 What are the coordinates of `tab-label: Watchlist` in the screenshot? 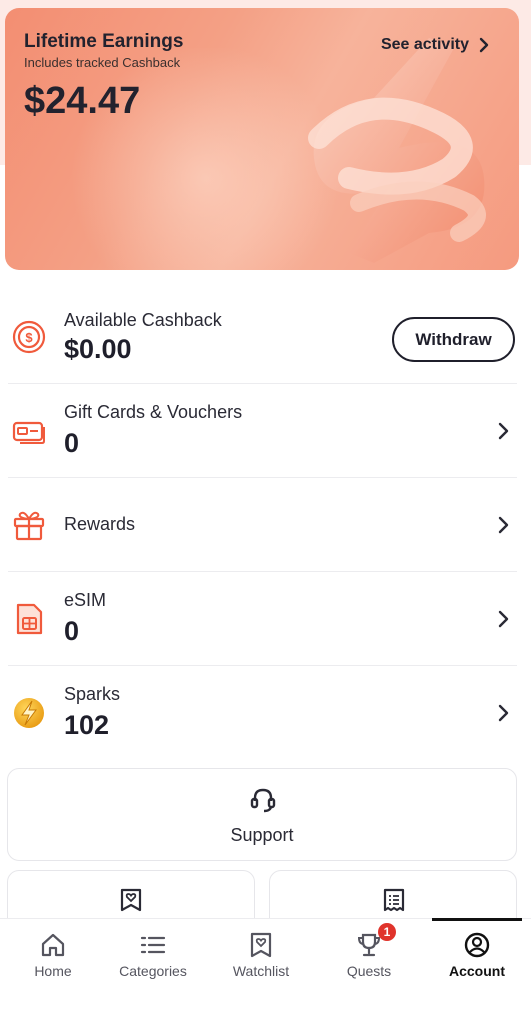 It's located at (261, 971).